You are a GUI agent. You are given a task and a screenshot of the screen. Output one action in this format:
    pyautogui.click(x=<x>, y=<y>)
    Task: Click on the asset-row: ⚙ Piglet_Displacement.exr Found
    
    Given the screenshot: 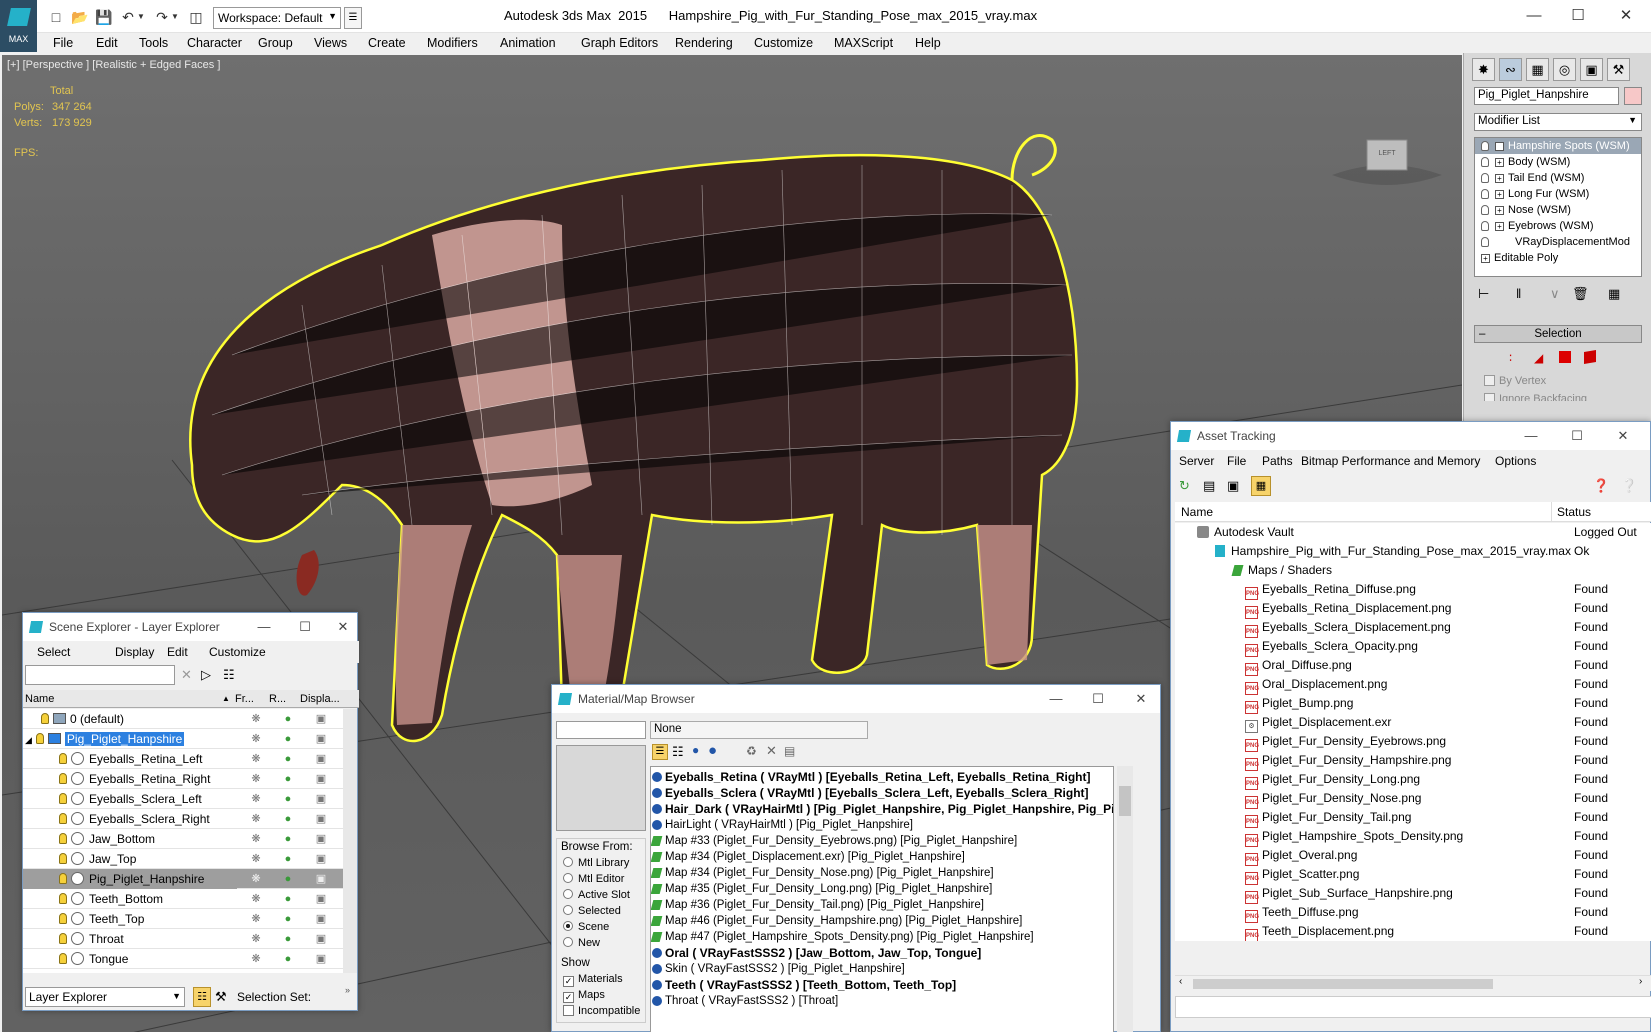 What is the action you would take?
    pyautogui.click(x=1413, y=723)
    